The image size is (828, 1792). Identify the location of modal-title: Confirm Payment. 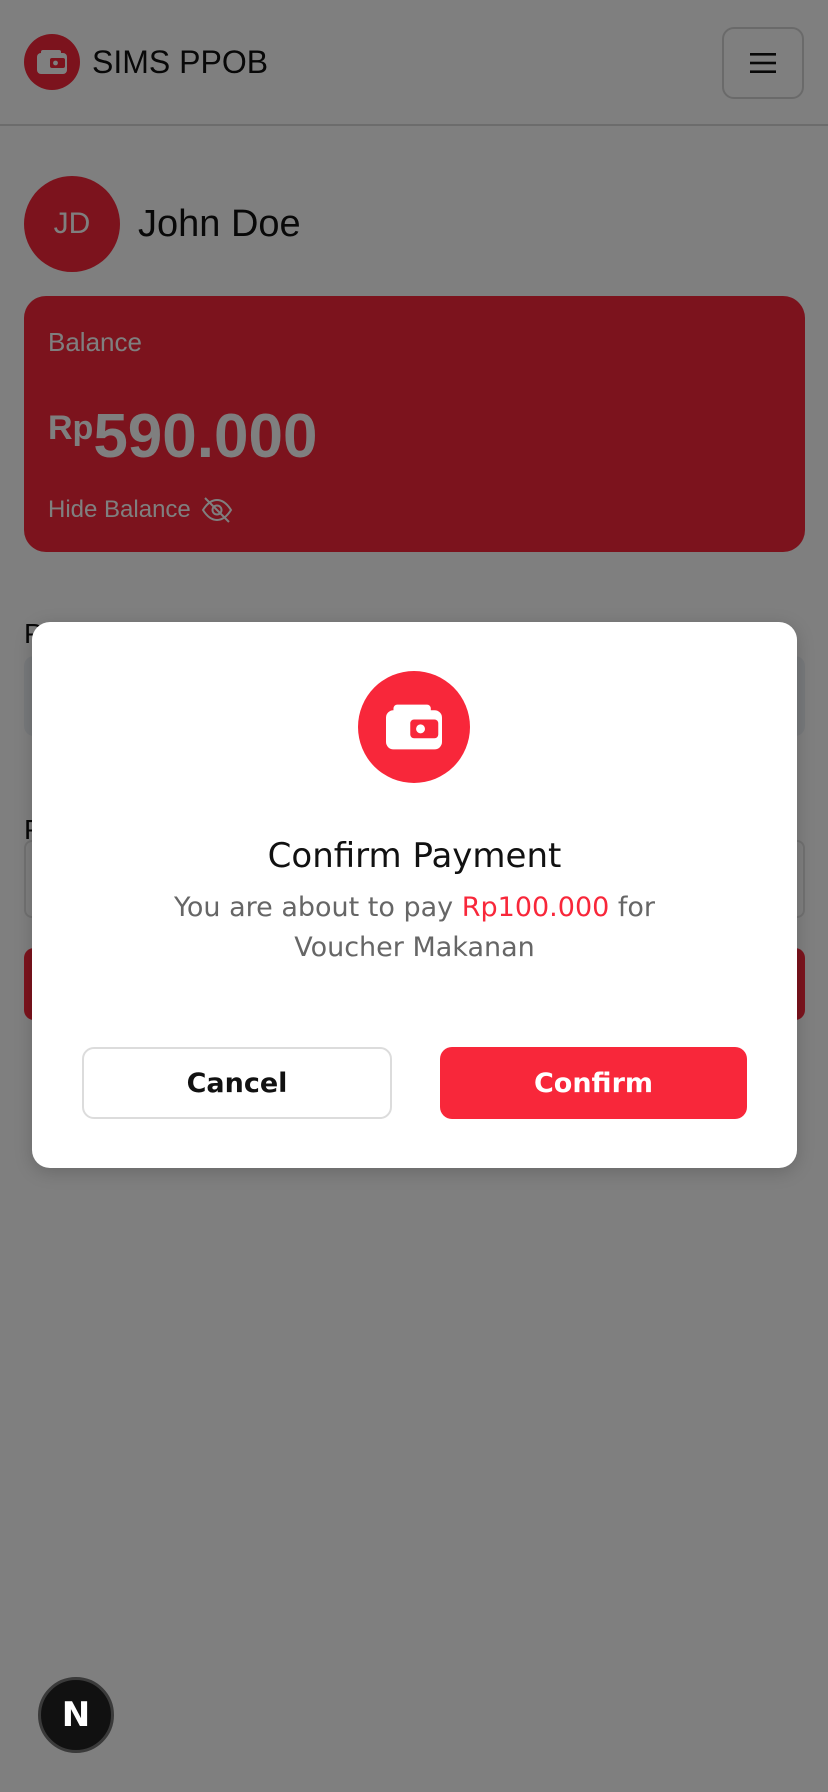
(414, 856).